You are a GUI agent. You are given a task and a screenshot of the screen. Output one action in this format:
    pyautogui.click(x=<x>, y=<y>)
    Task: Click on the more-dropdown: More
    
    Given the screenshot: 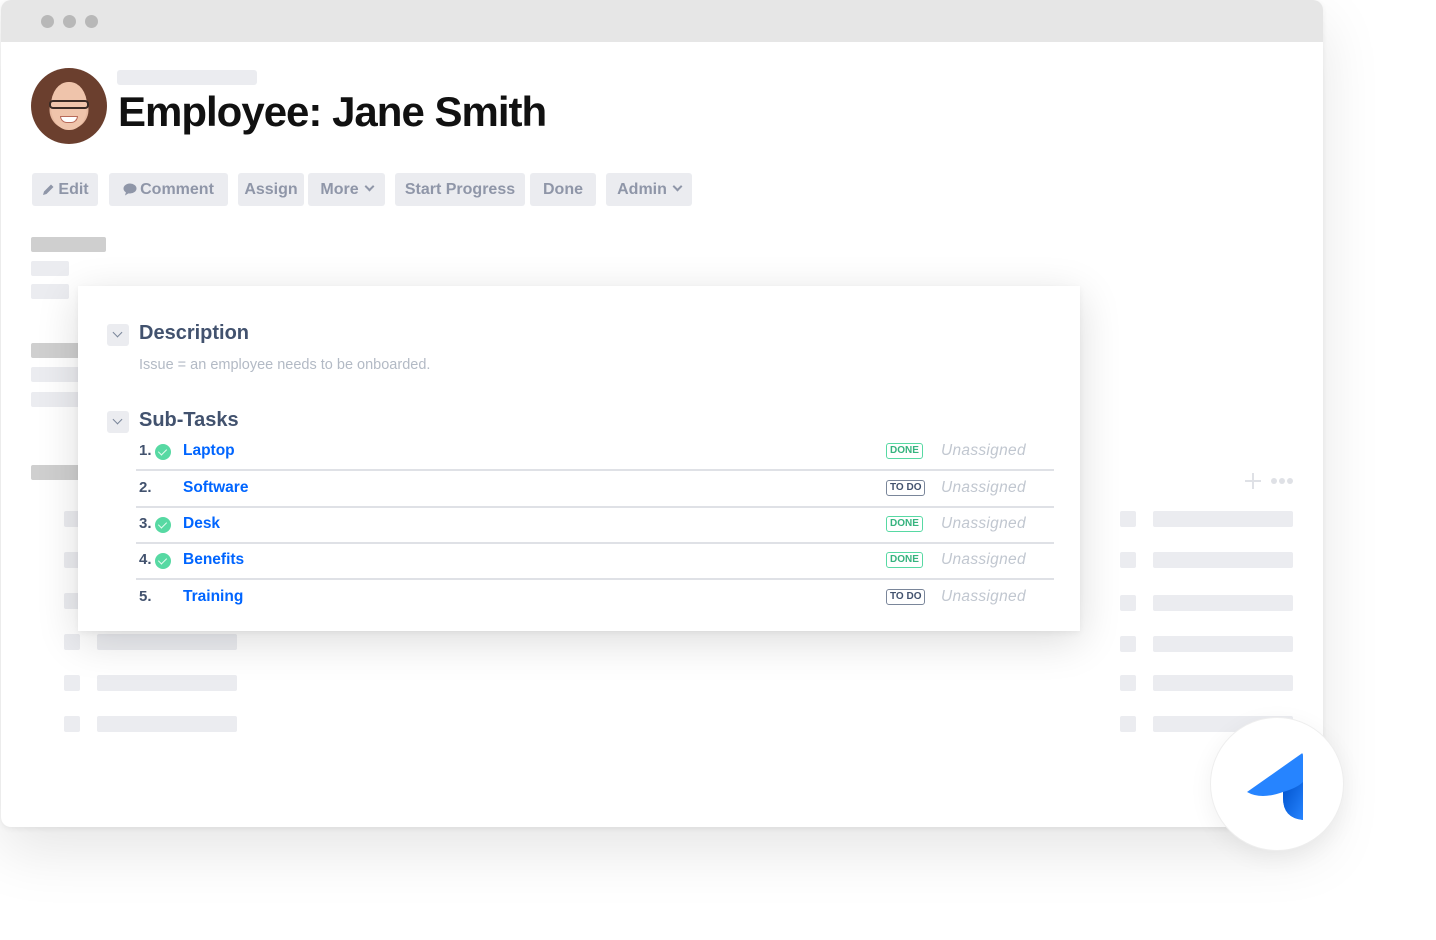 What is the action you would take?
    pyautogui.click(x=346, y=189)
    